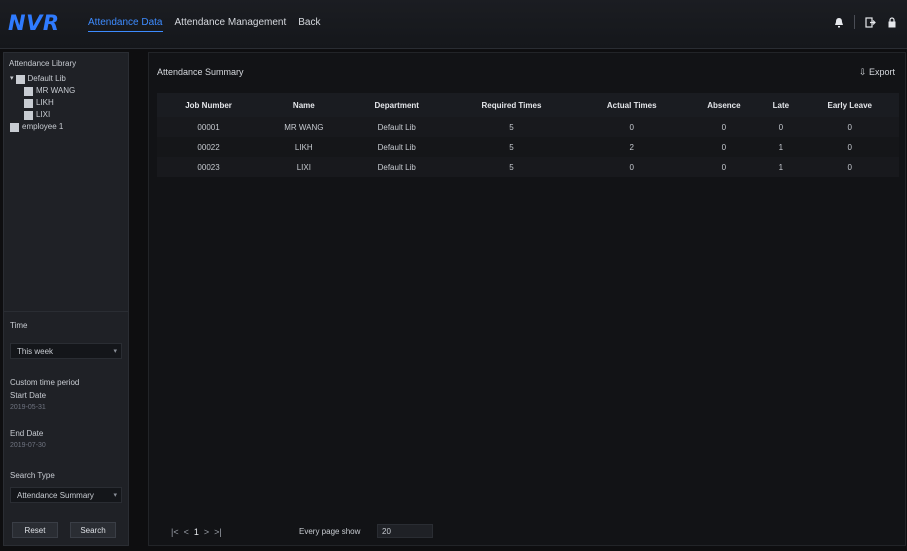 The height and width of the screenshot is (551, 907). I want to click on tree-node-label: LIXI, so click(43, 114).